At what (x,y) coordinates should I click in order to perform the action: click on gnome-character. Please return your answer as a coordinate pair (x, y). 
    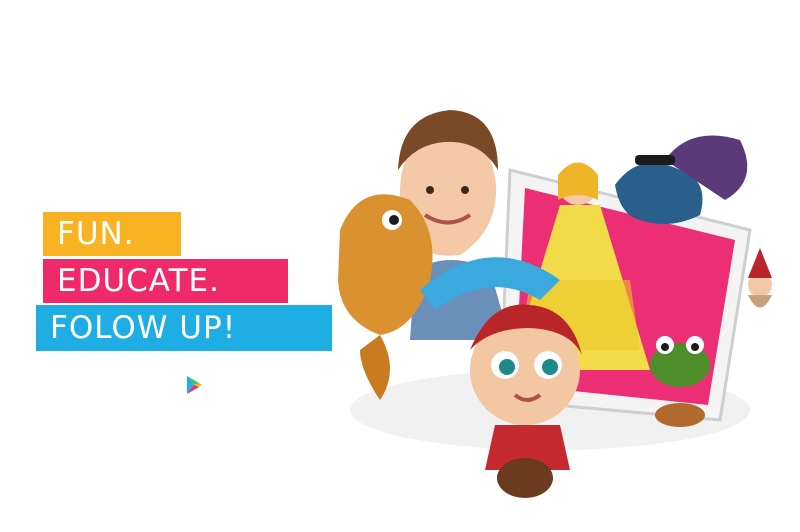
    Looking at the image, I should click on (760, 278).